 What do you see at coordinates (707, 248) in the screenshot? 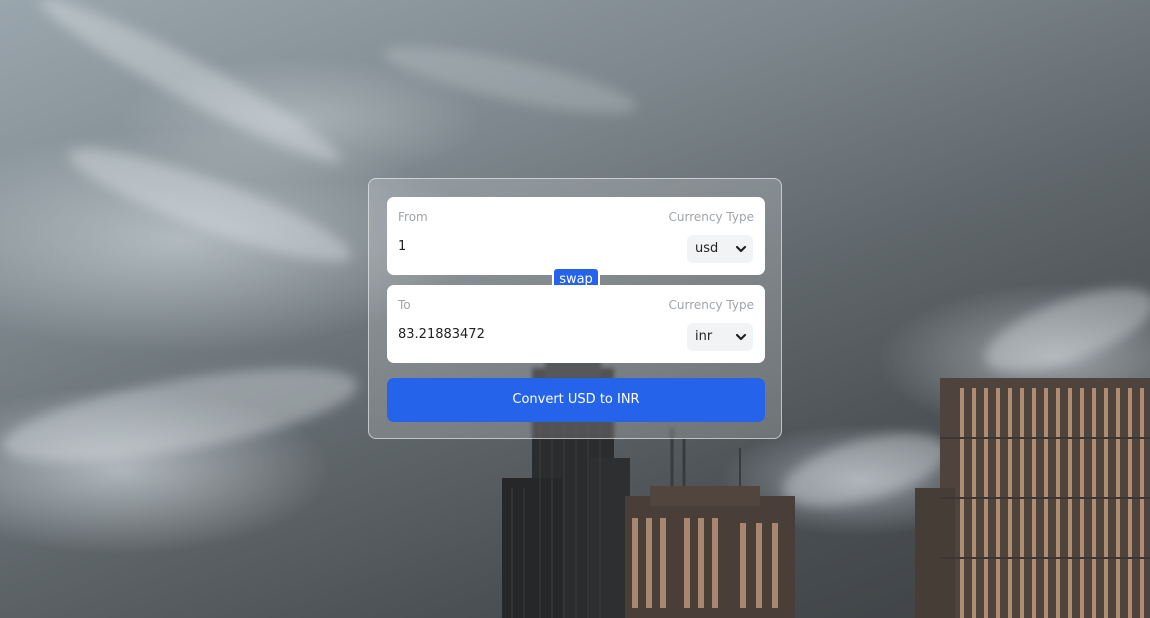
I see `from-currency-value: usd` at bounding box center [707, 248].